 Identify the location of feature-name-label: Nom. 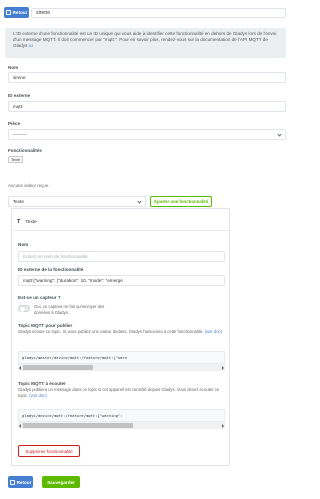
(23, 244).